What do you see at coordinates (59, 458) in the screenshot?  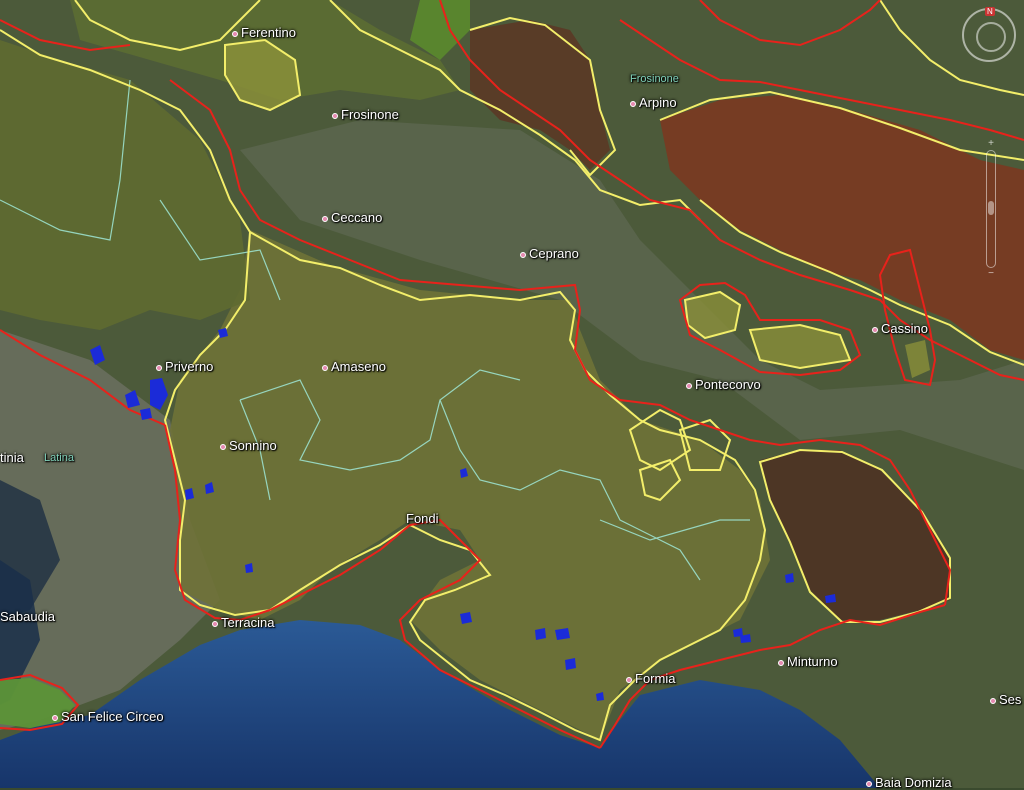 I see `region-latina: Latina` at bounding box center [59, 458].